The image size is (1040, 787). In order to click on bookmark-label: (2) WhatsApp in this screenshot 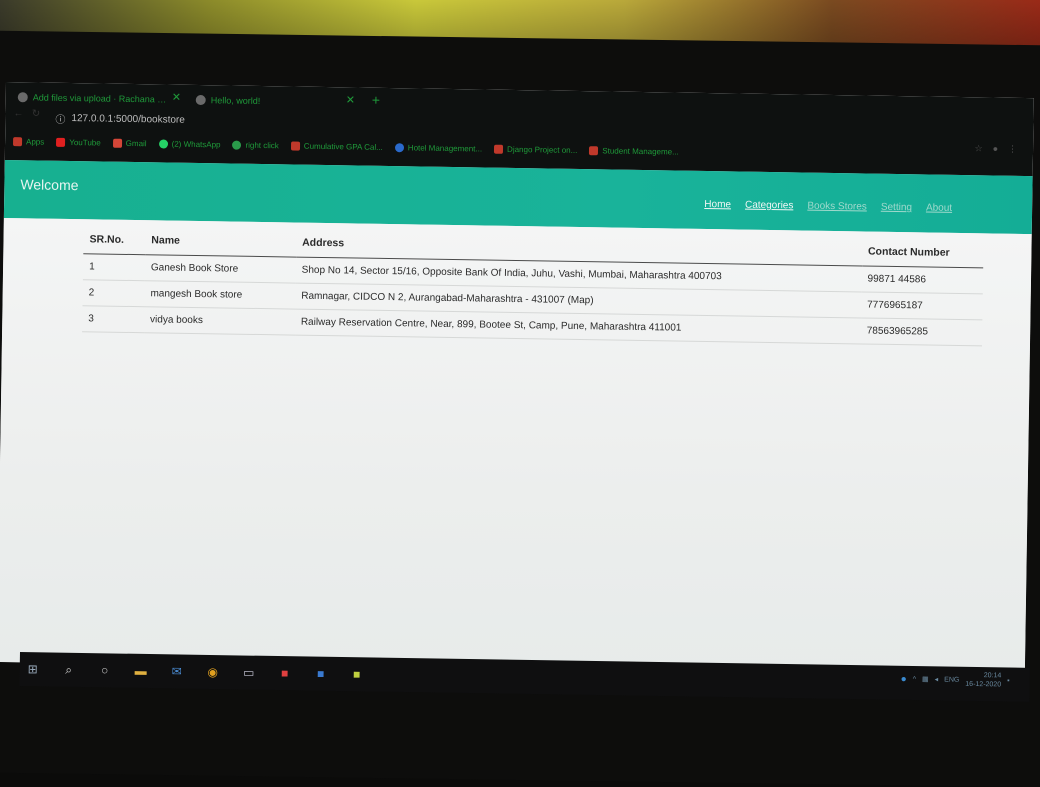, I will do `click(196, 144)`.